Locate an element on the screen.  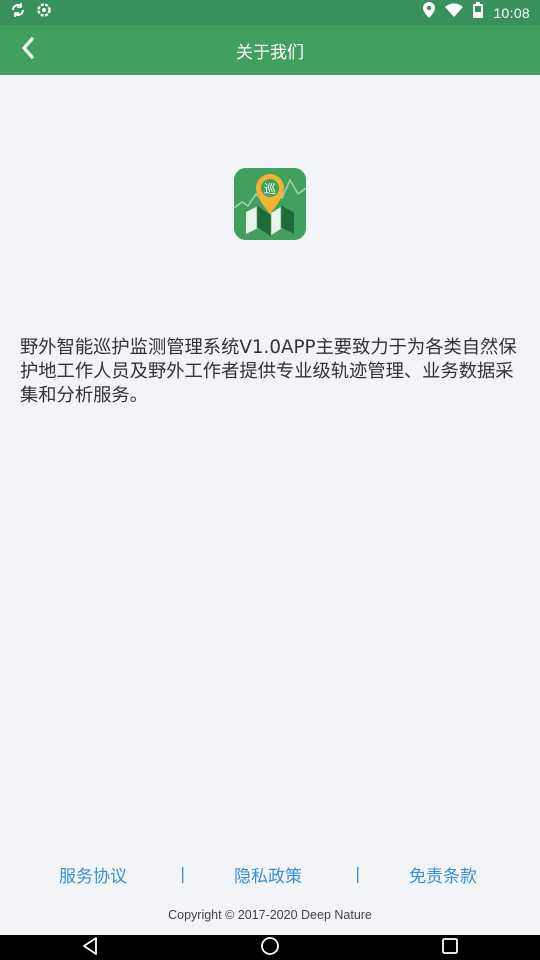
recents-square-icon is located at coordinates (450, 948).